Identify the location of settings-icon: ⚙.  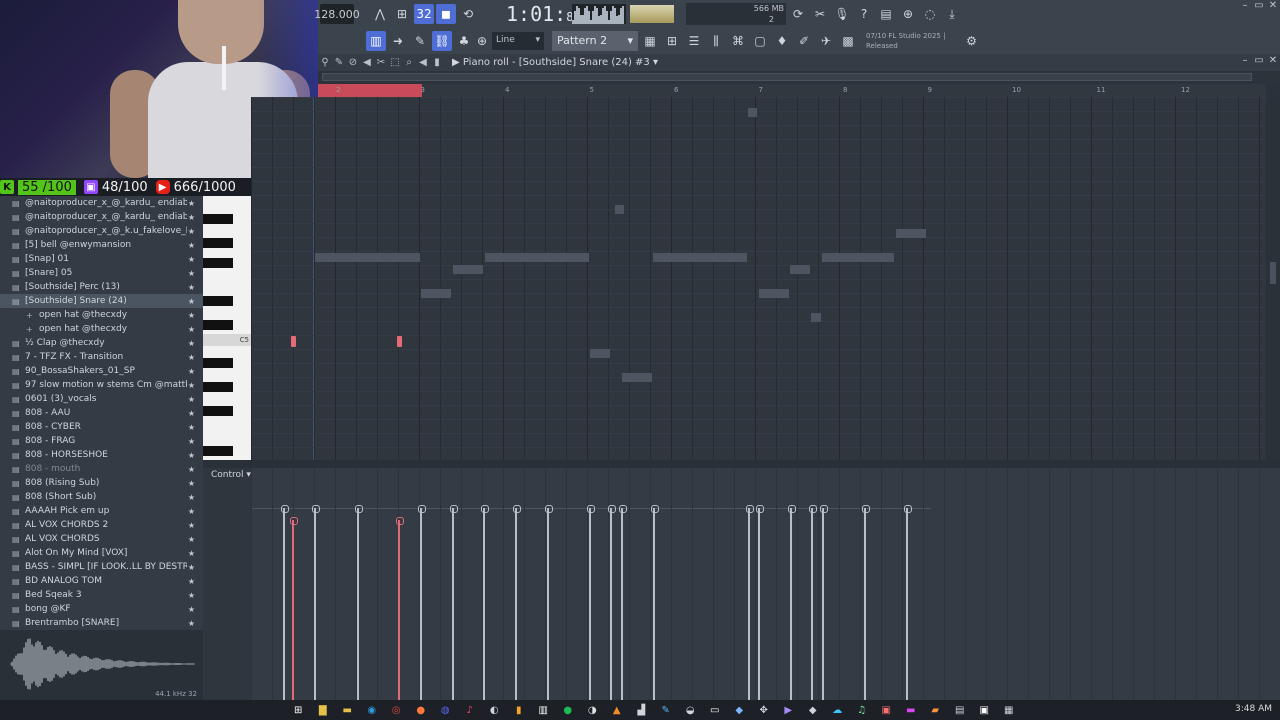
(971, 41).